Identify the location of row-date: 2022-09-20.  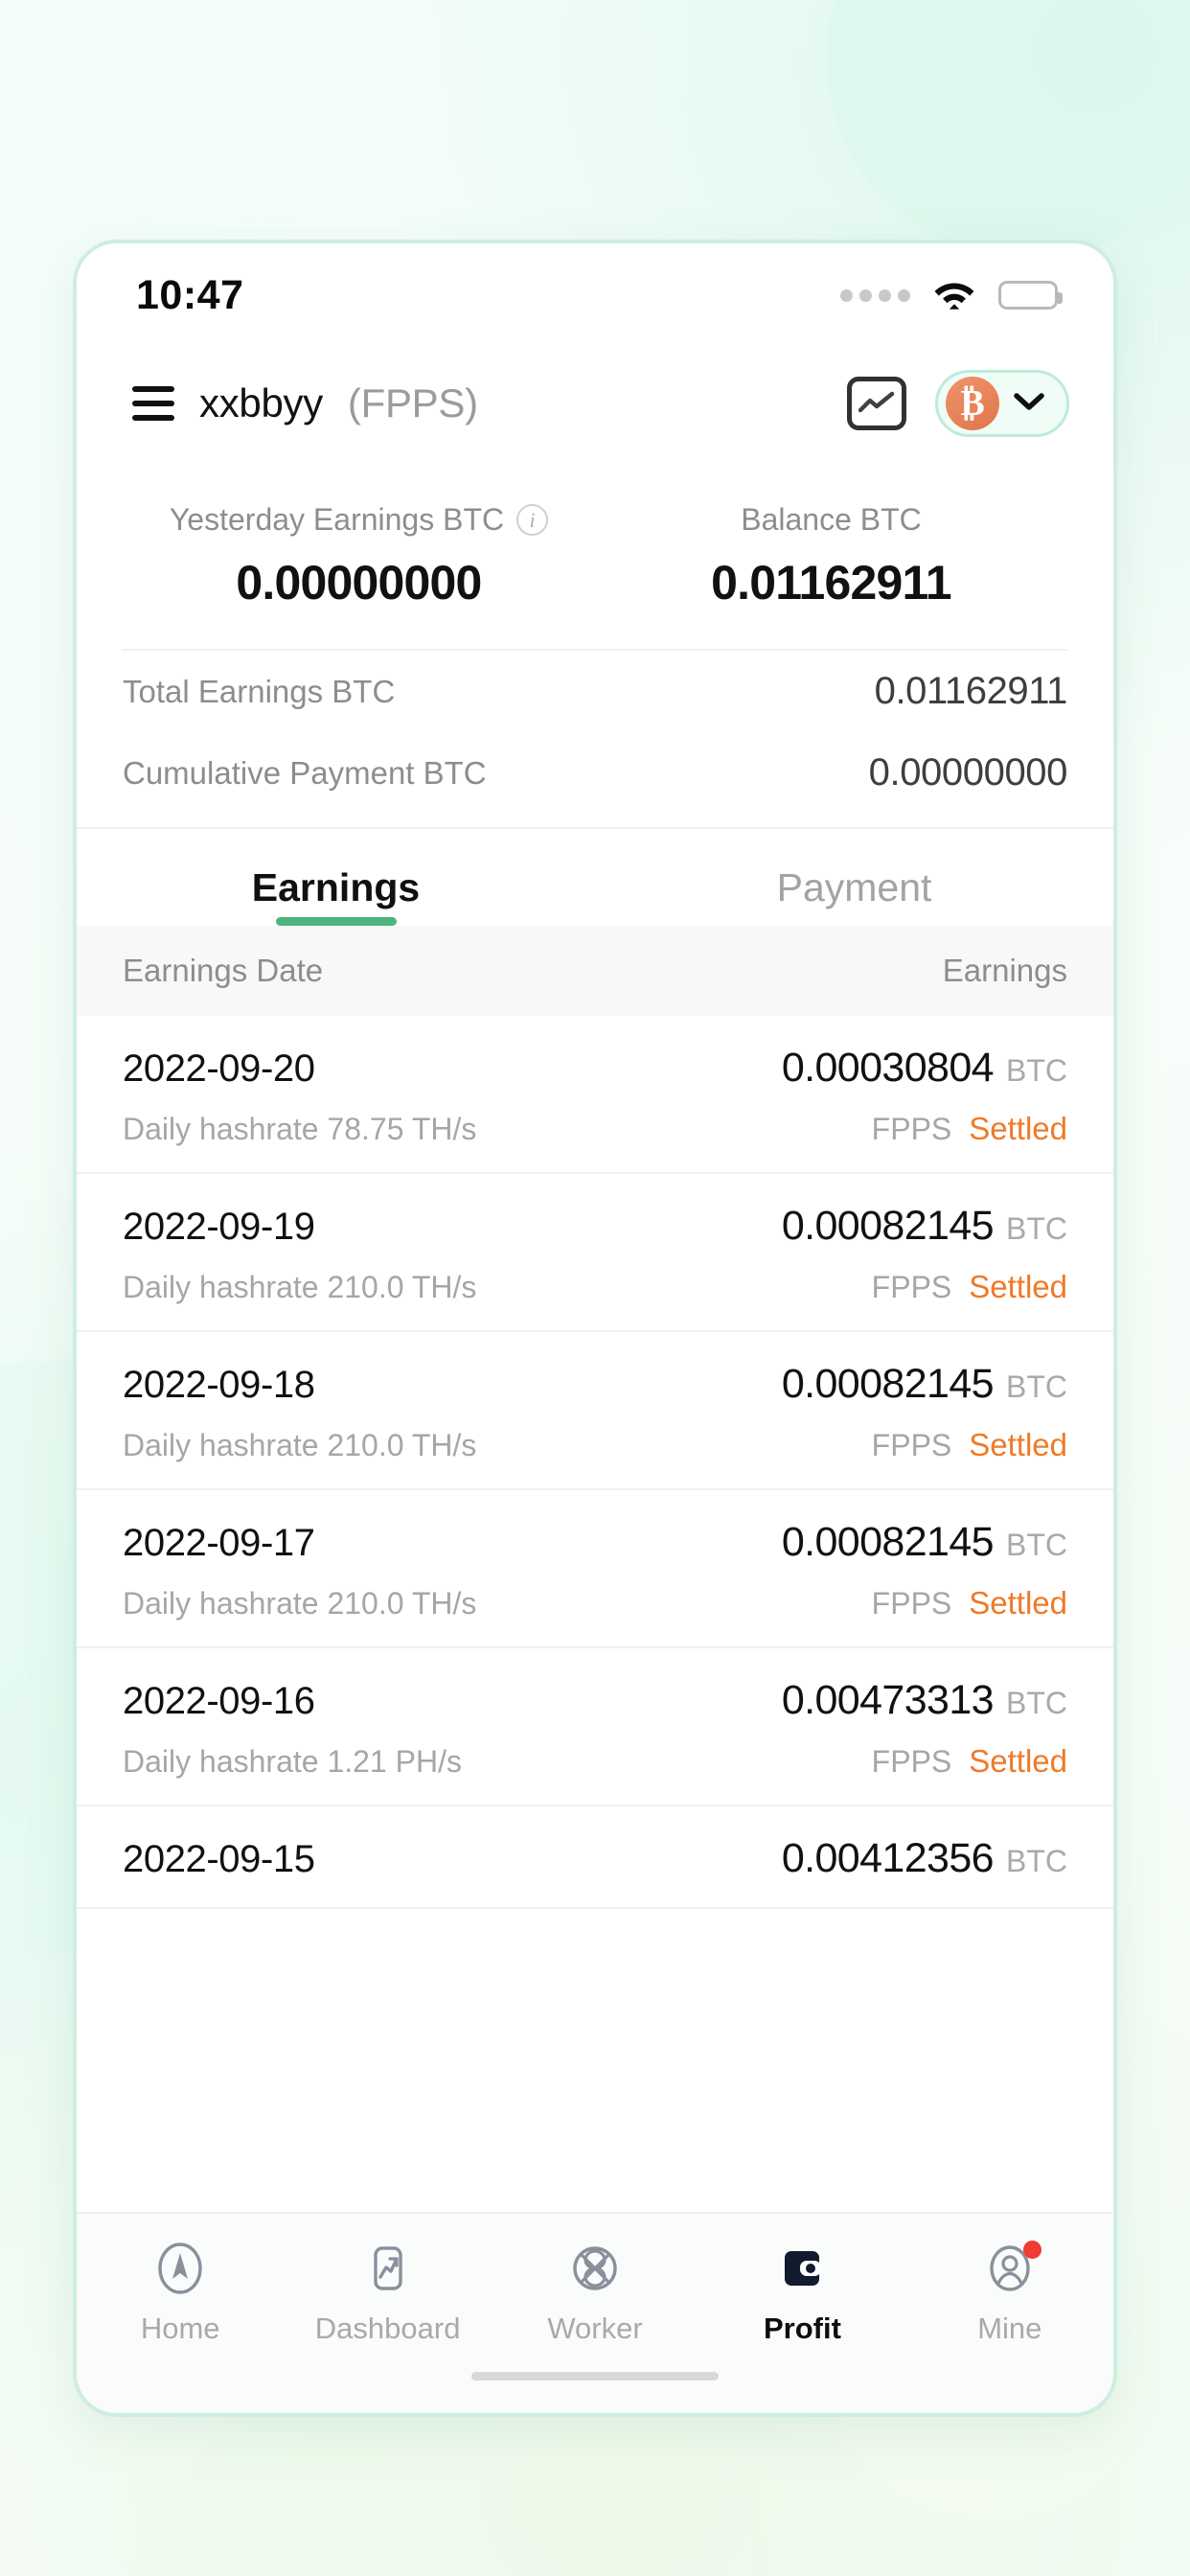
(219, 1068).